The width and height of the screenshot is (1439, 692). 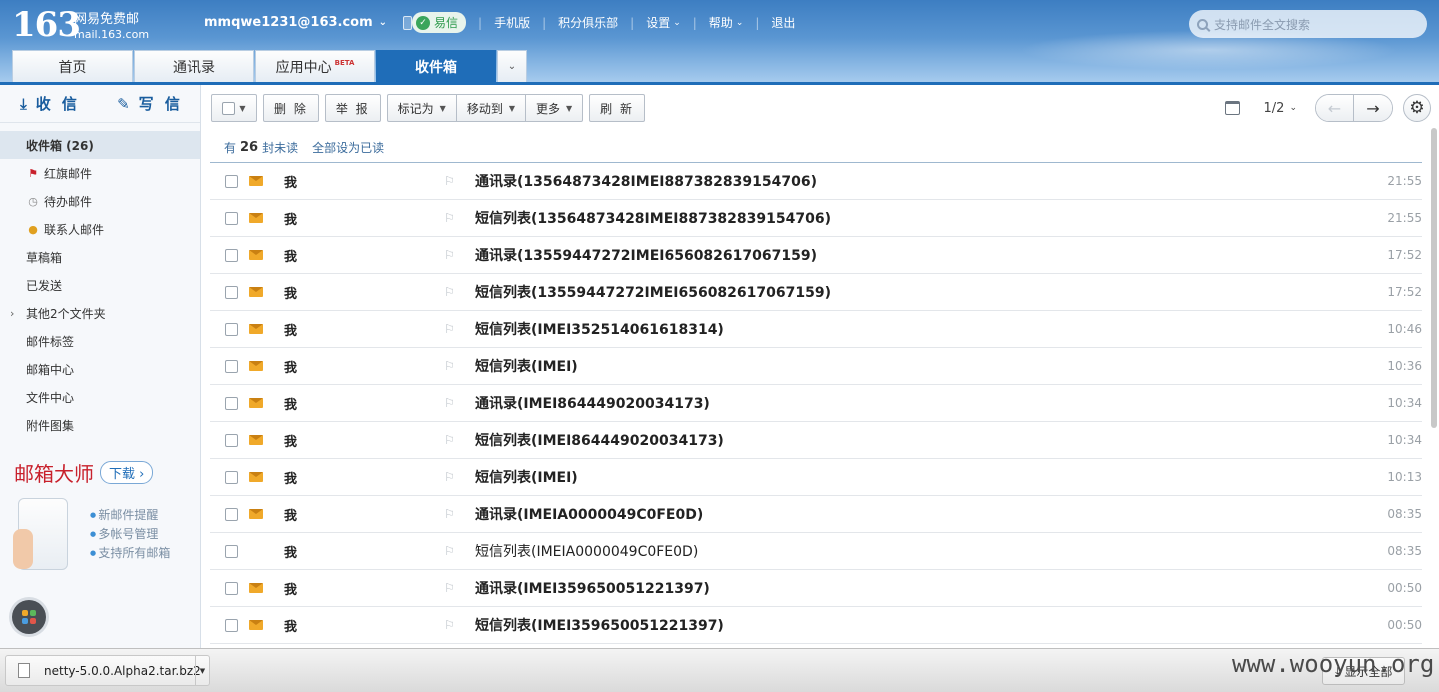 What do you see at coordinates (100, 341) in the screenshot?
I see `sidebar-item-mail-tags: 邮件标签` at bounding box center [100, 341].